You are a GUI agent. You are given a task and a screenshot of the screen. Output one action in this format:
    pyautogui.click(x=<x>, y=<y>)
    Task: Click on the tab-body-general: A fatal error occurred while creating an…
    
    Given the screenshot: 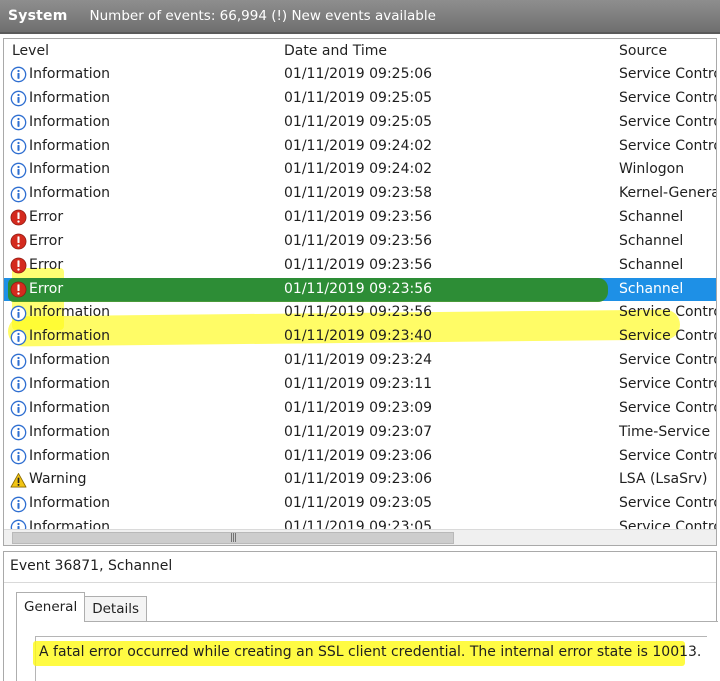 What is the action you would take?
    pyautogui.click(x=367, y=651)
    